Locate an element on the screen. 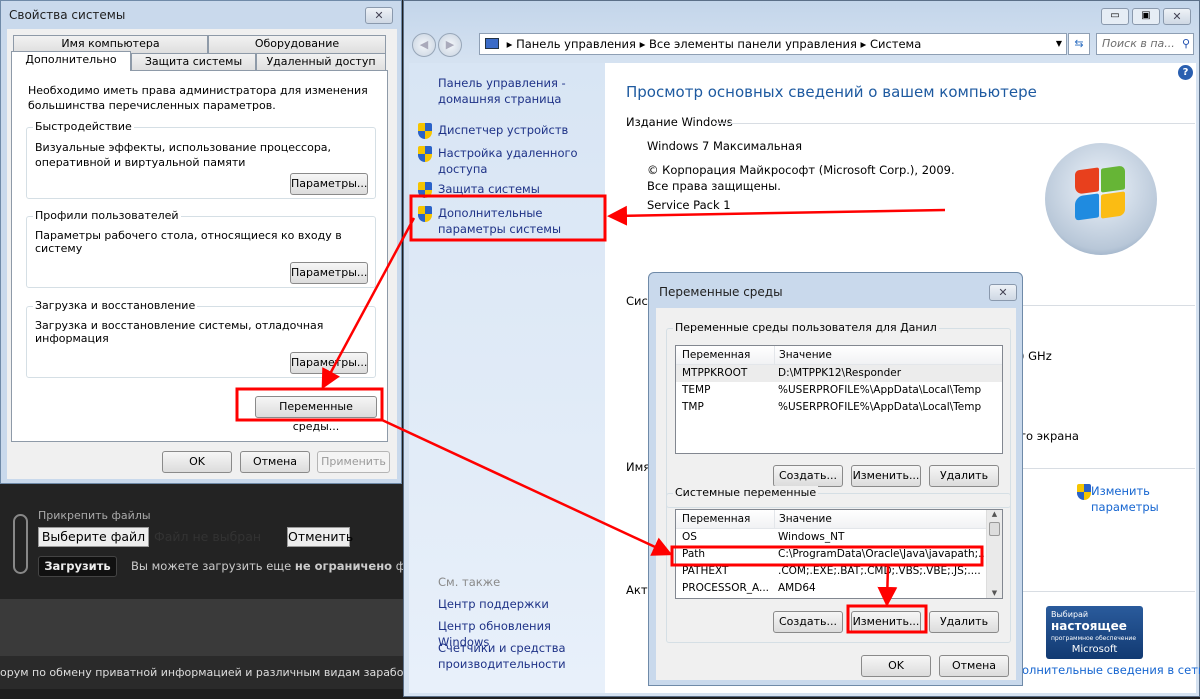 The width and height of the screenshot is (1200, 699). highlight-path-row is located at coordinates (827, 556).